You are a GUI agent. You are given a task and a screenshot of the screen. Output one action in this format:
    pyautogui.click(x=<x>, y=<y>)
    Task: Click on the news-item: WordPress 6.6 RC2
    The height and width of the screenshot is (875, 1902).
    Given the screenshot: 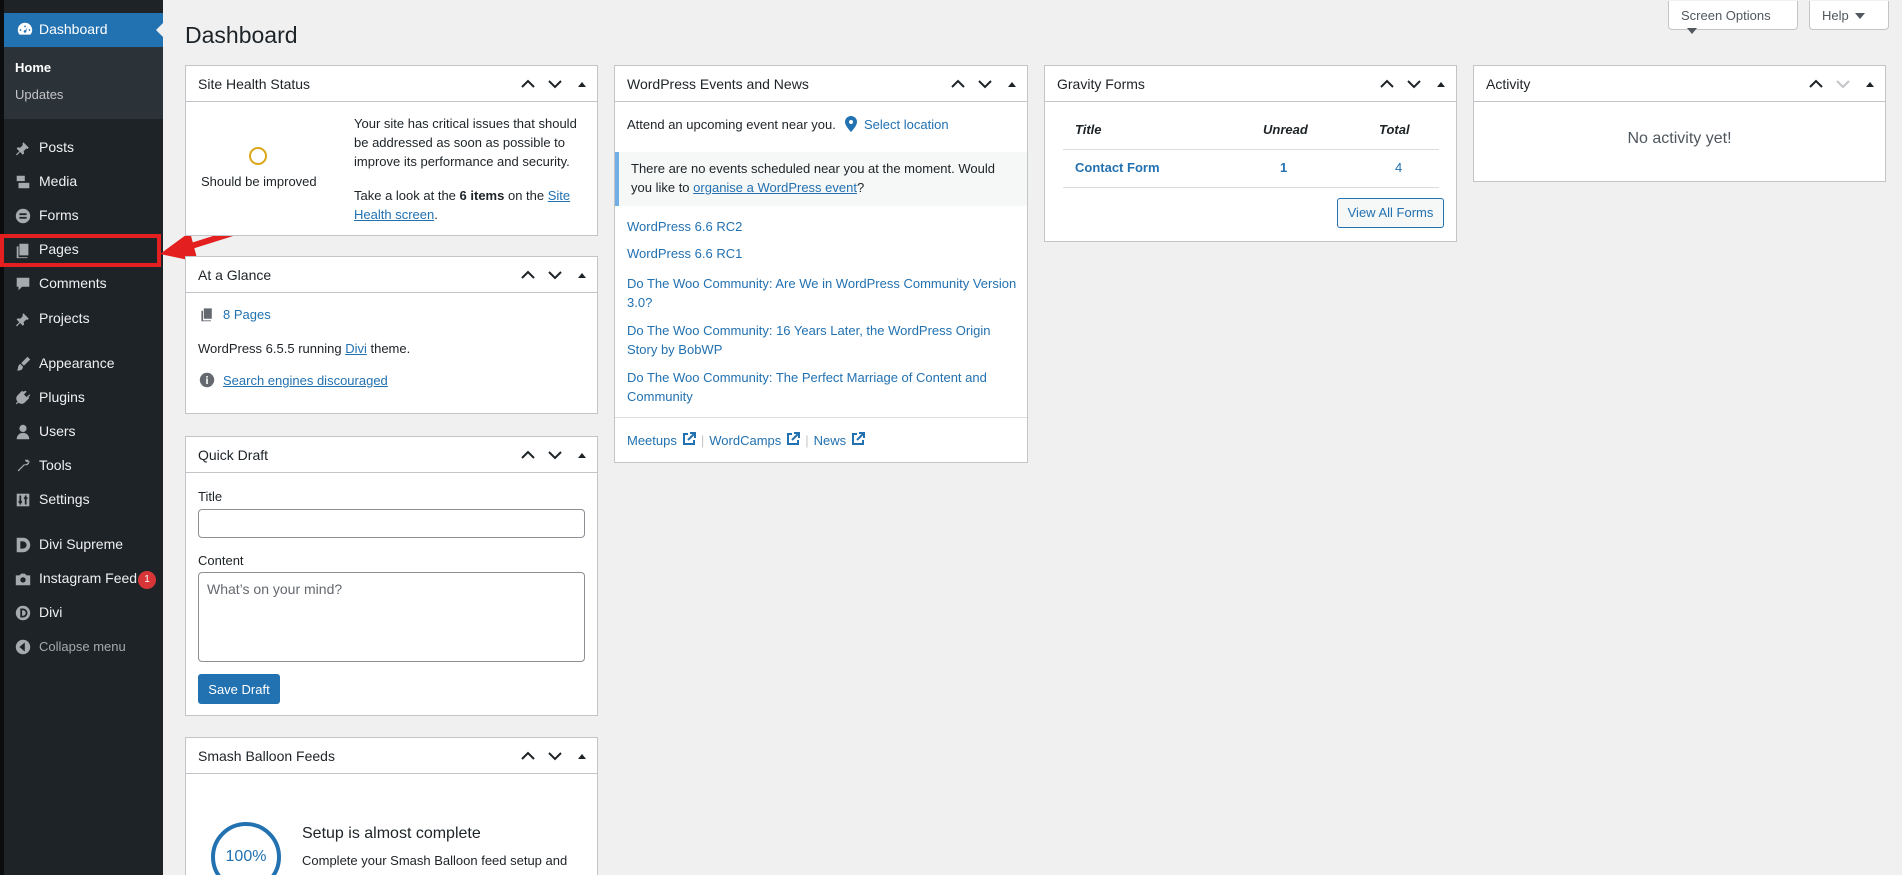 What is the action you would take?
    pyautogui.click(x=684, y=226)
    